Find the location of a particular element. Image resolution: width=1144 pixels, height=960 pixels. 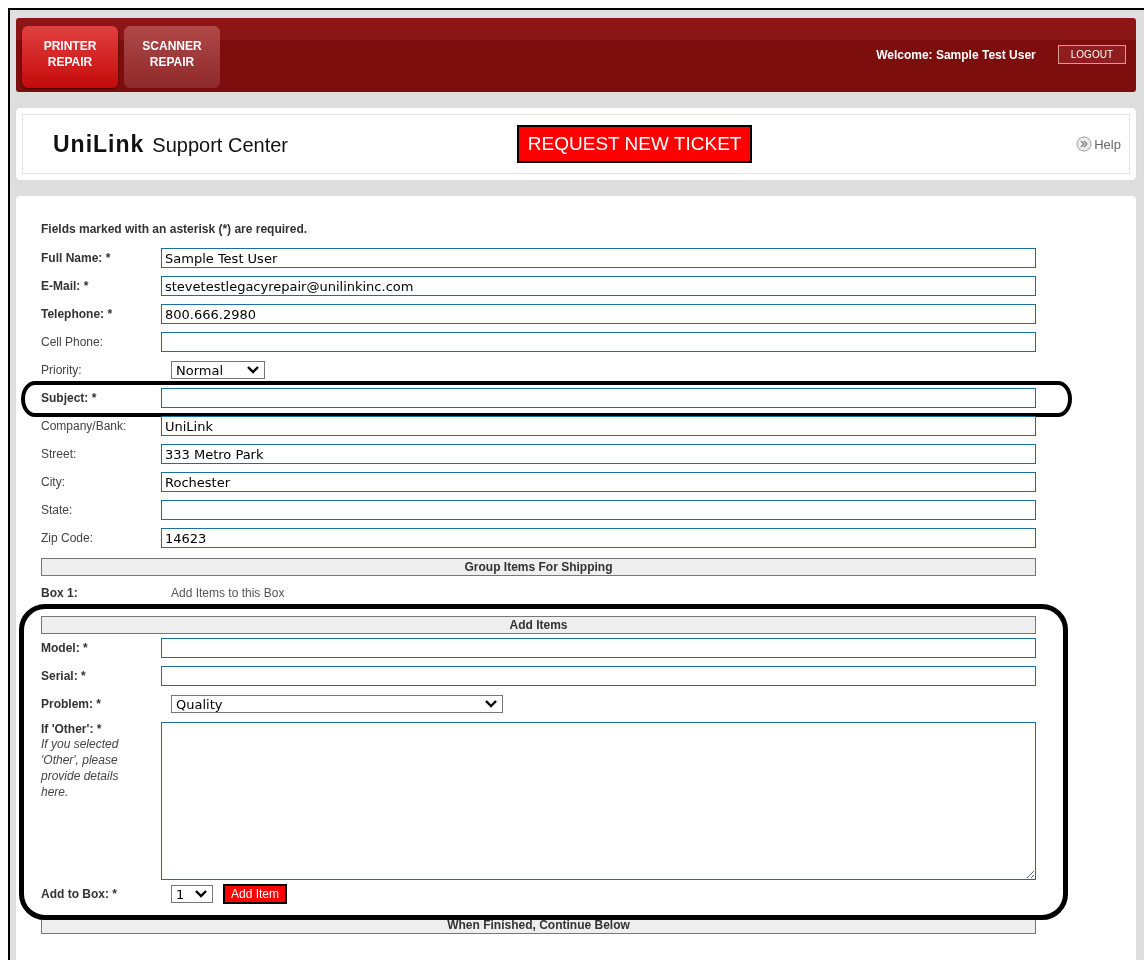

text-field: UniLink is located at coordinates (598, 426).